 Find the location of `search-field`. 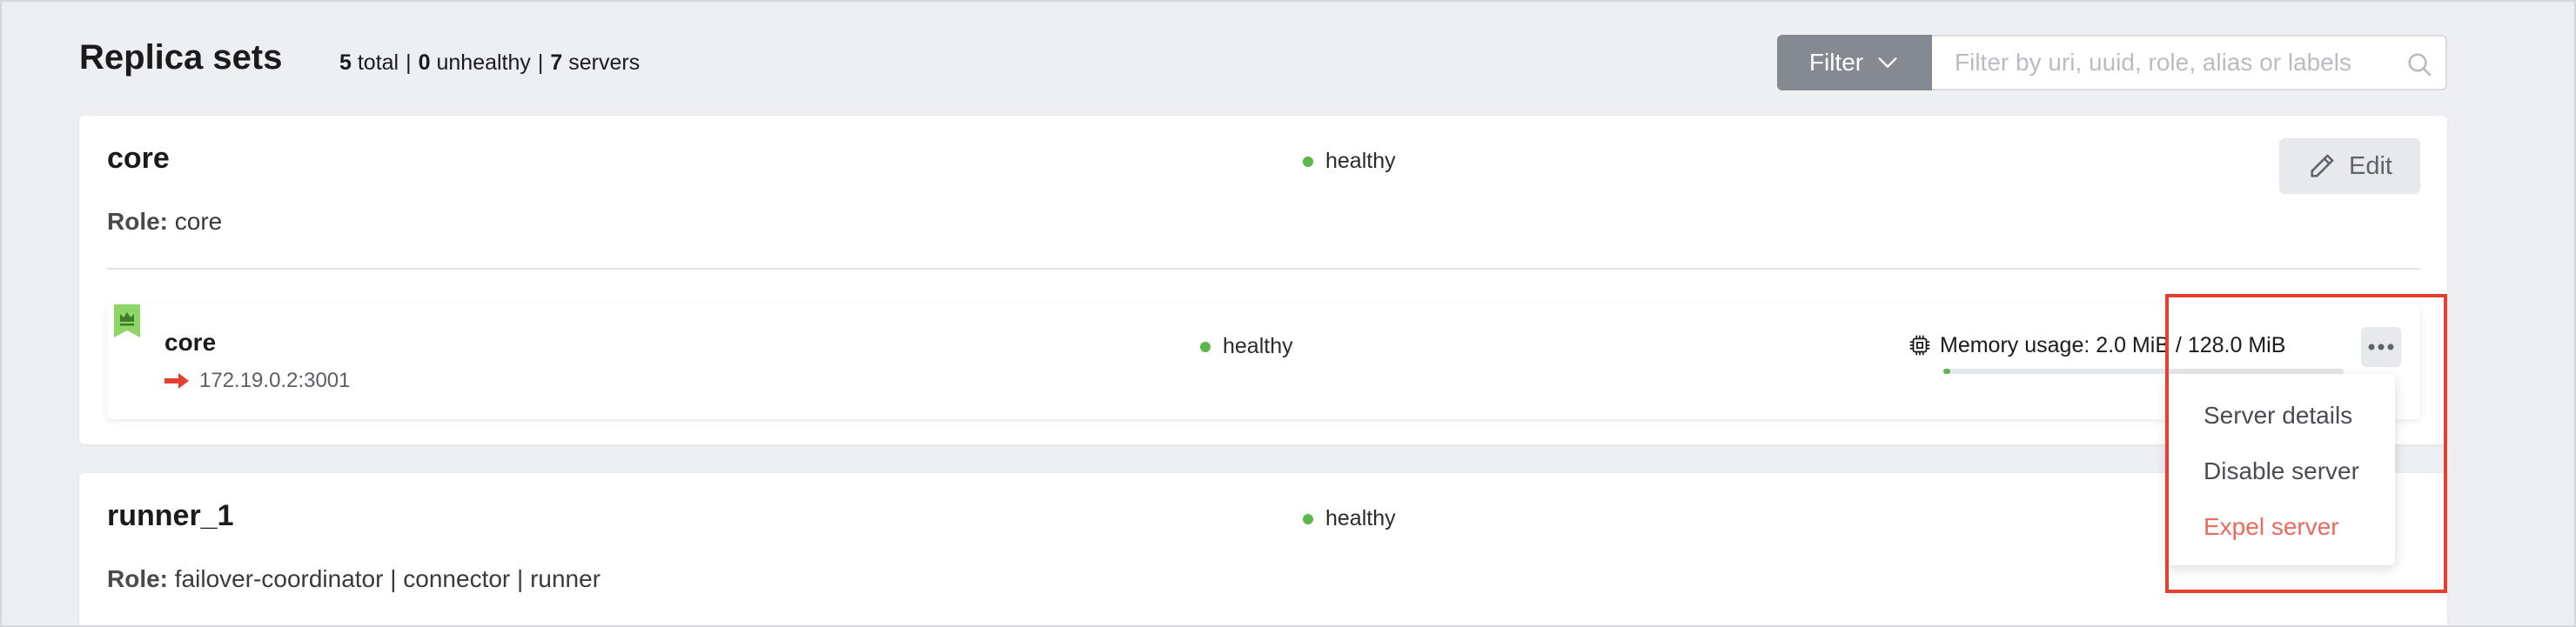

search-field is located at coordinates (2189, 62).